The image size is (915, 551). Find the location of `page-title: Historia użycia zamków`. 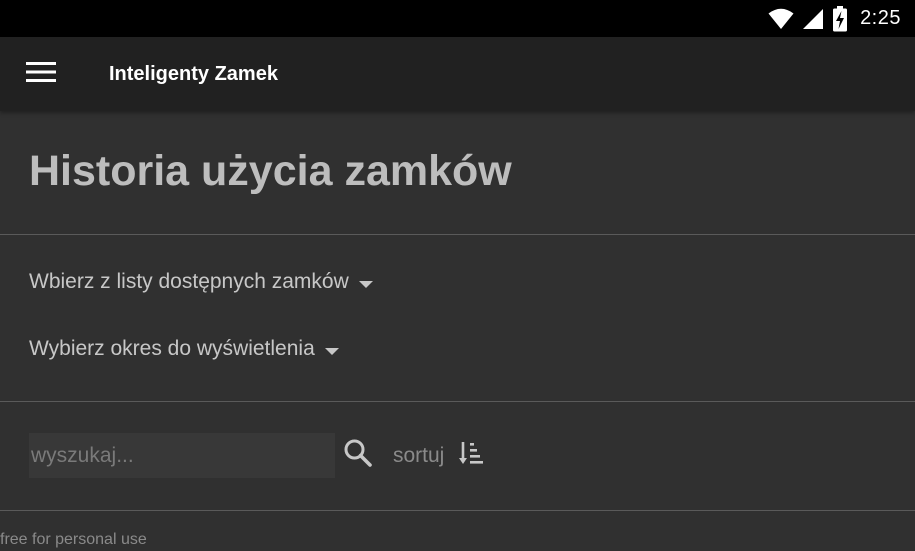

page-title: Historia użycia zamków is located at coordinates (270, 171).